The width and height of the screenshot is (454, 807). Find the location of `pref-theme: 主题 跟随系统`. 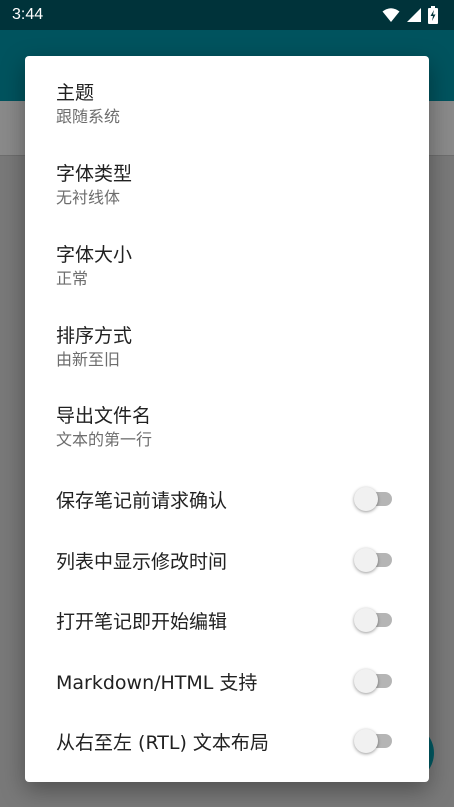

pref-theme: 主题 跟随系统 is located at coordinates (226, 104).